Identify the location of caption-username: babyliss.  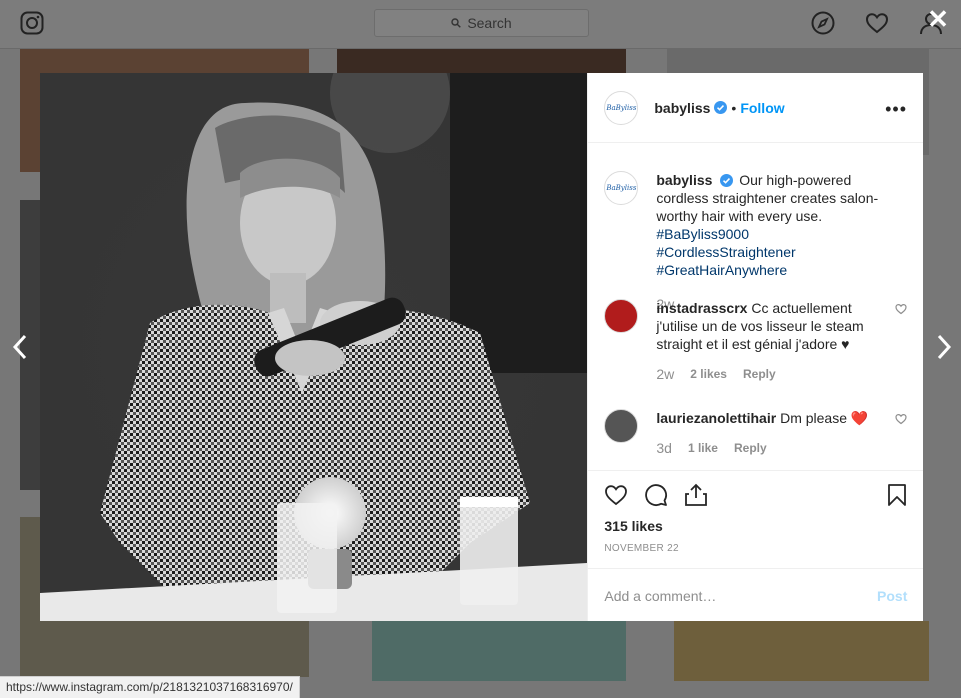
(684, 180).